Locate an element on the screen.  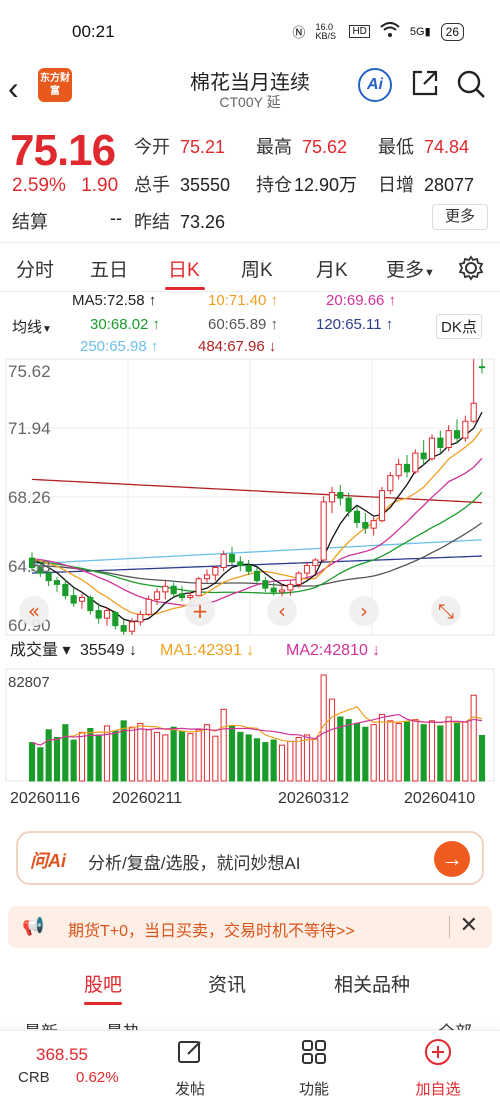
fullscreen-icon: ⤡ is located at coordinates (446, 611).